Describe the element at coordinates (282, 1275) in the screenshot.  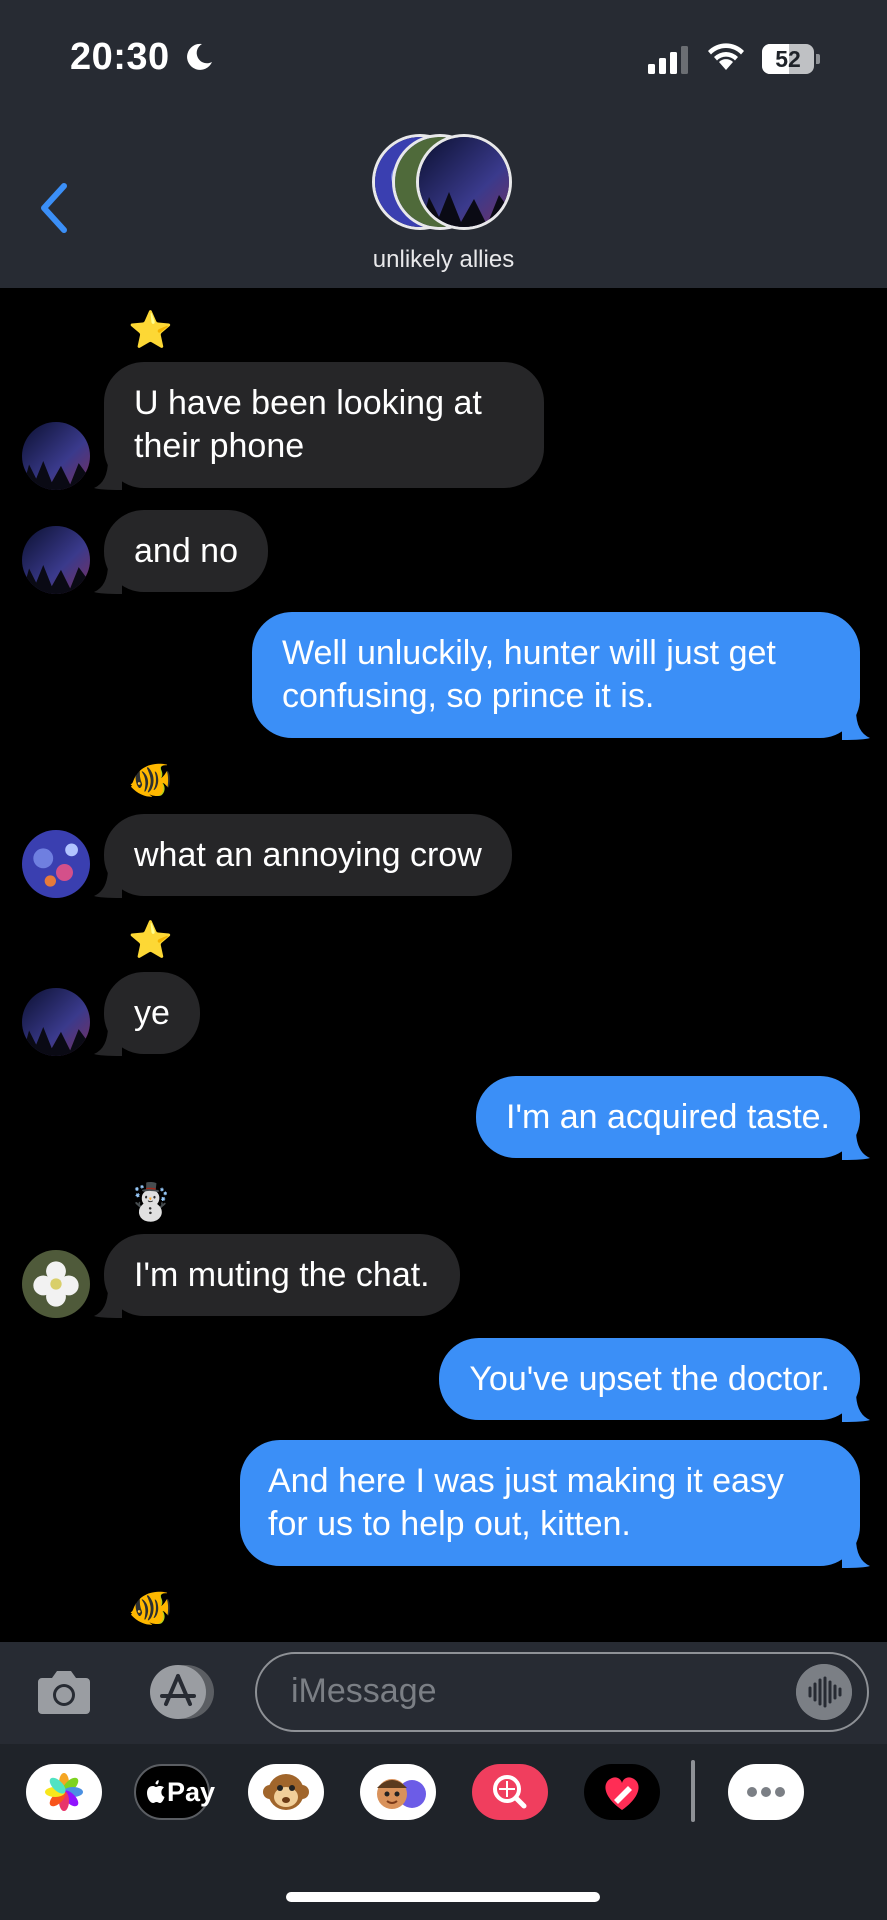
I see `message-text: I'm muting the chat.` at that location.